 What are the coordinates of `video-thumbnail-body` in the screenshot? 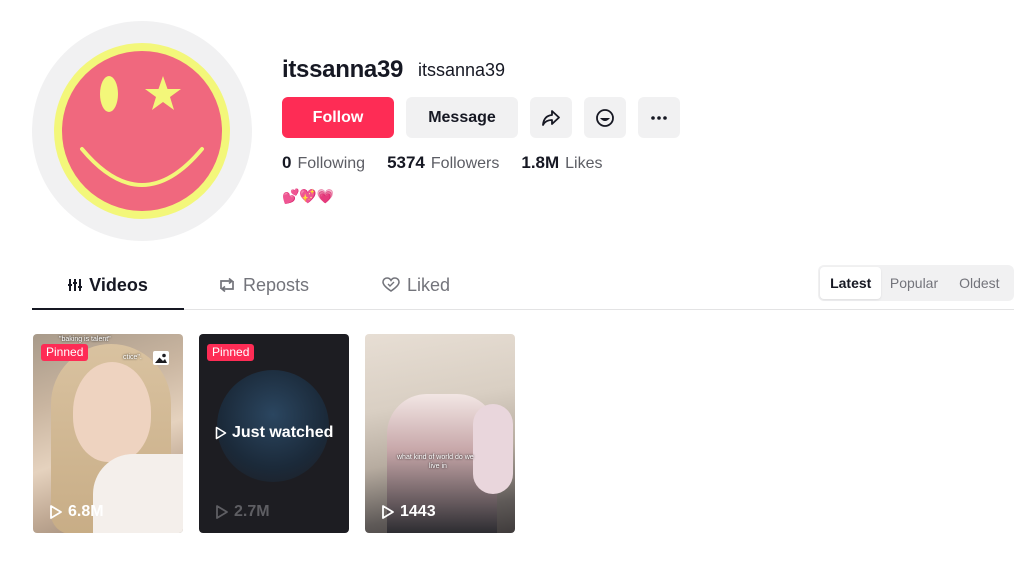 It's located at (138, 493).